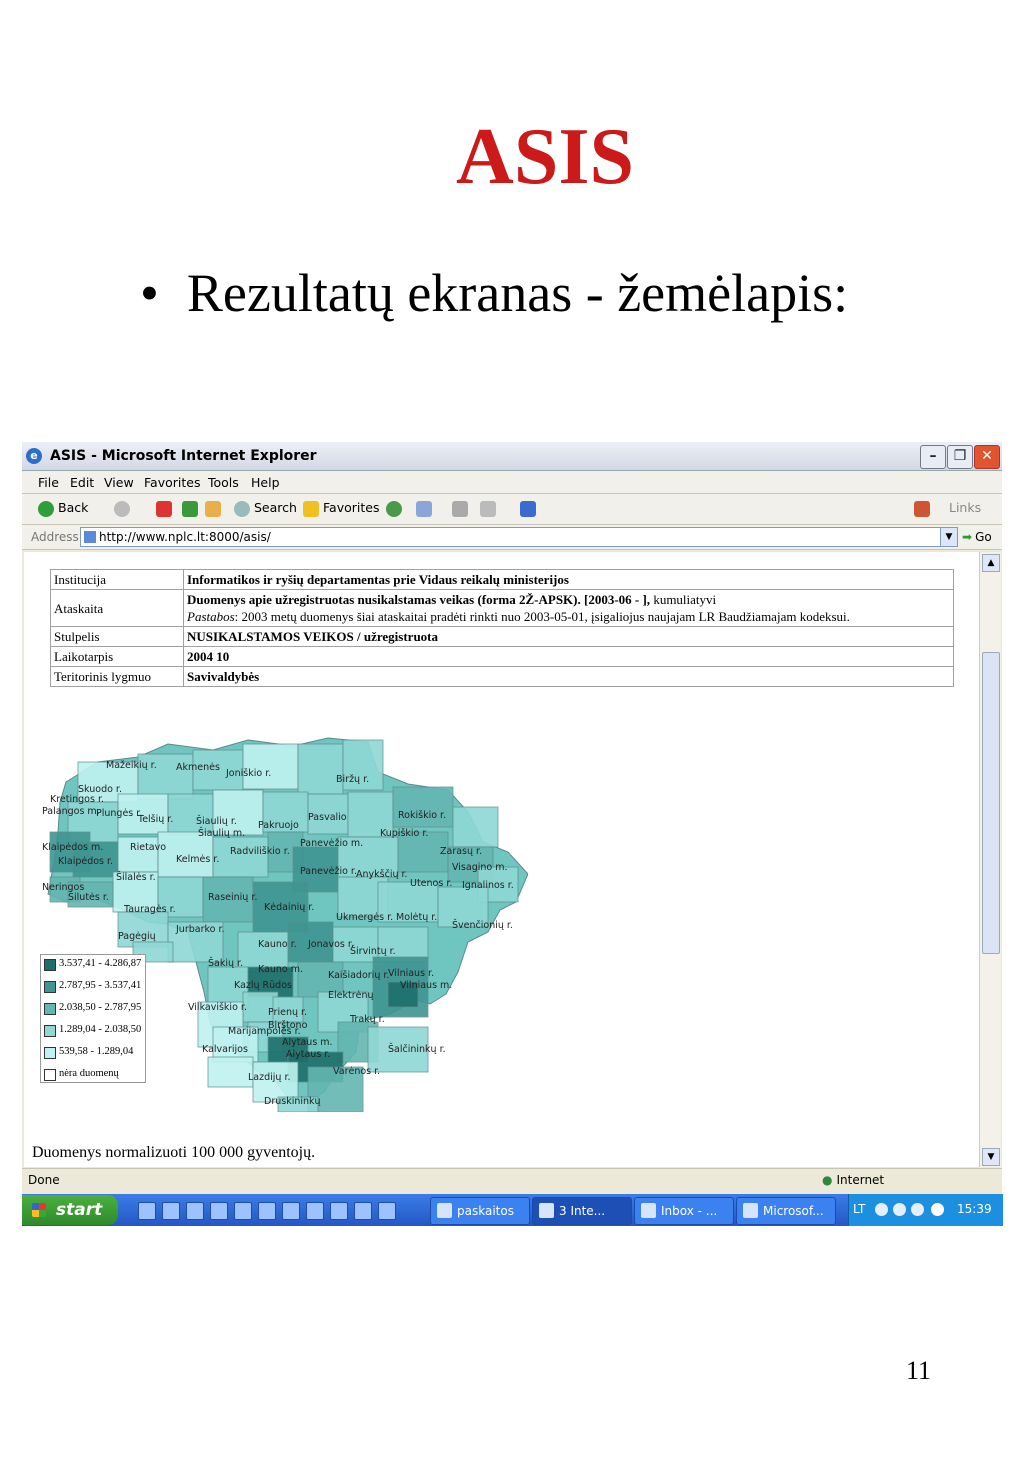 The image size is (1024, 1479). Describe the element at coordinates (50, 1075) in the screenshot. I see `legend-swatch` at that location.